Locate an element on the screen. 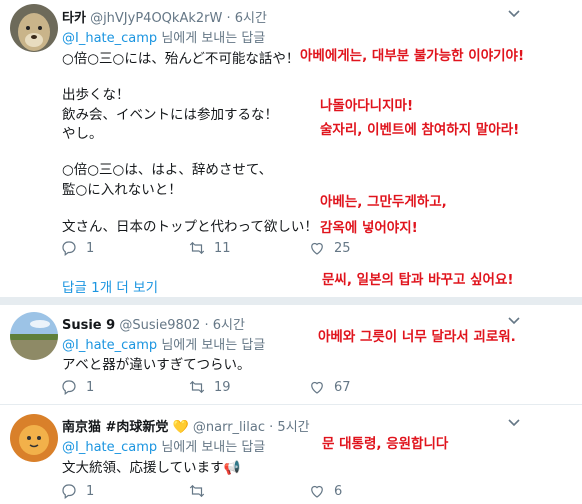  handle: @jhVJyP4OQkAk2rW is located at coordinates (156, 18).